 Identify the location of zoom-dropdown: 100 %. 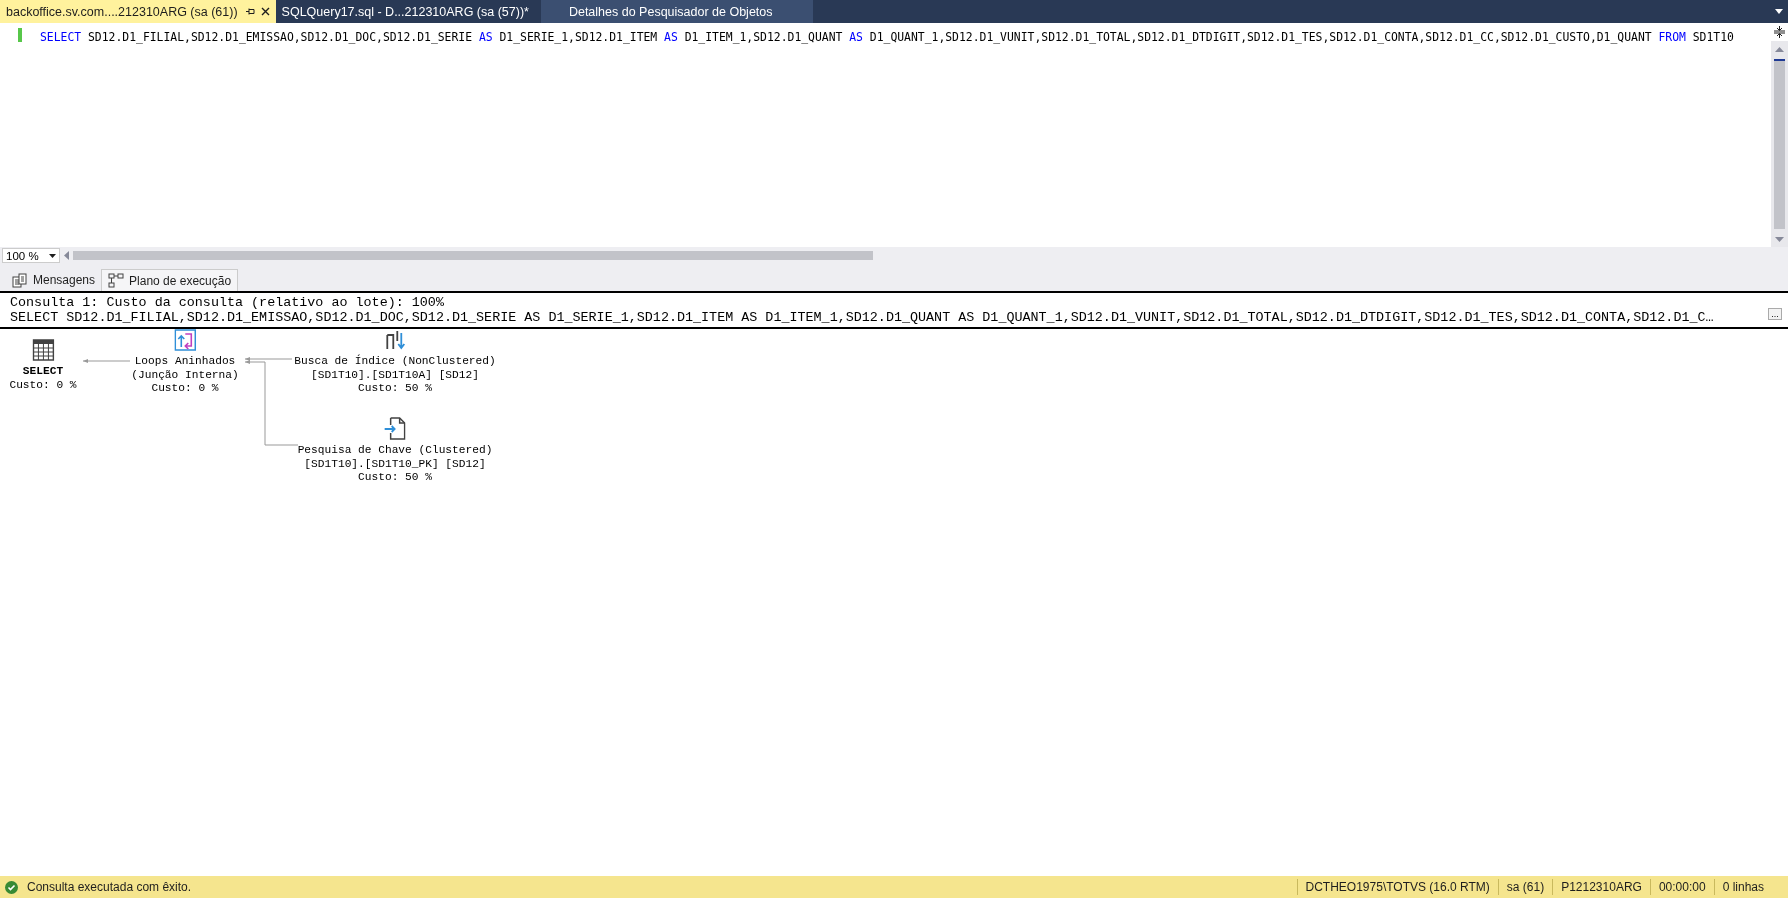
(31, 255).